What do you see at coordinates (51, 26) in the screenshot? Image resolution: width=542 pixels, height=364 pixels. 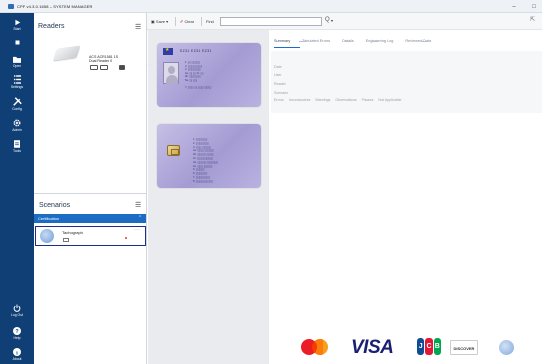 I see `readers-title: Readers` at bounding box center [51, 26].